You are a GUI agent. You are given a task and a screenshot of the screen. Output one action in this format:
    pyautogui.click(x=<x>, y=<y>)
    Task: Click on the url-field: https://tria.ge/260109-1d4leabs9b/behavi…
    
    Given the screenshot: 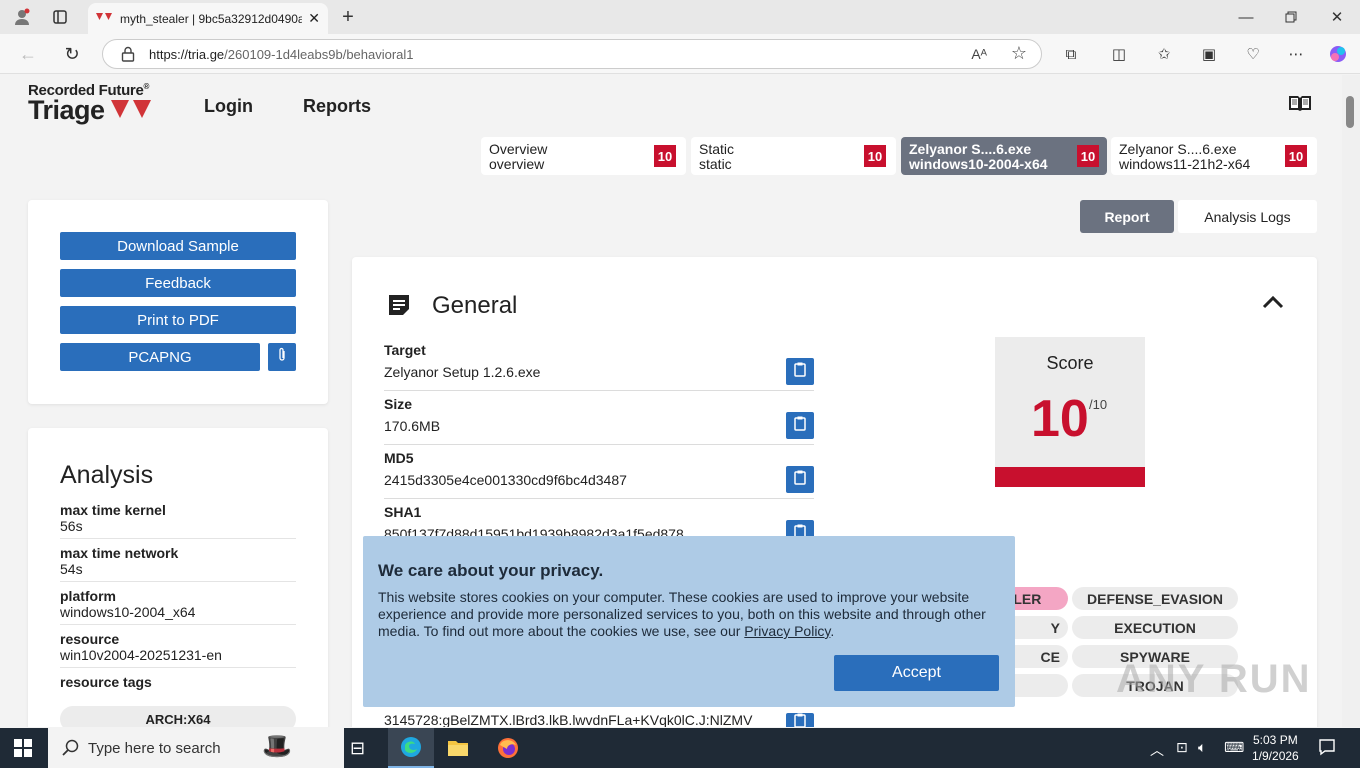 What is the action you would take?
    pyautogui.click(x=572, y=54)
    